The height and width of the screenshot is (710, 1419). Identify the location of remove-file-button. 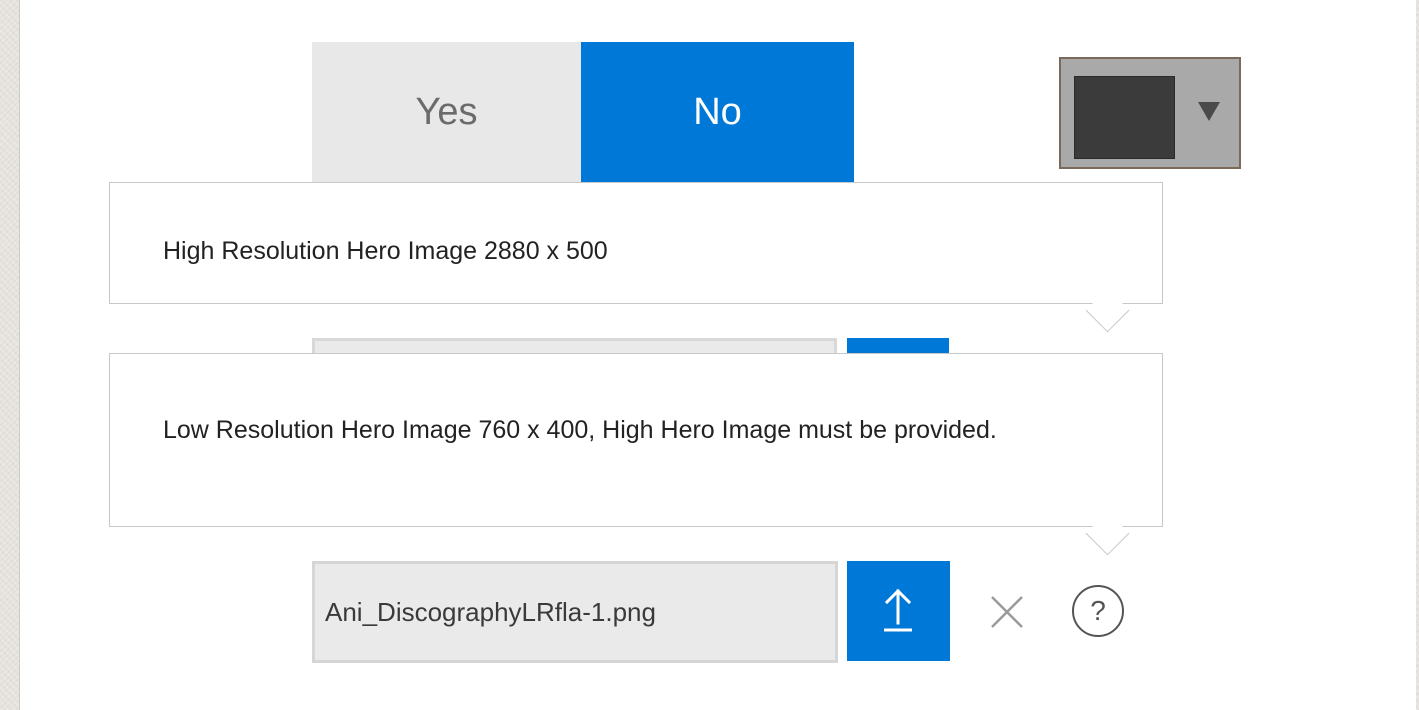
(1007, 612).